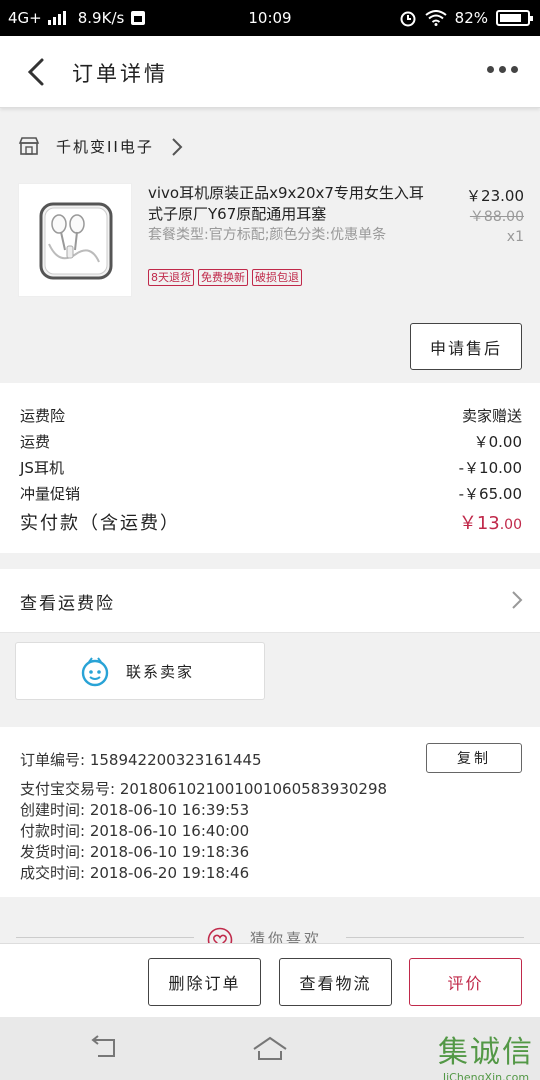 The width and height of the screenshot is (540, 1080). I want to click on order-number: 订单编号: 158942200323161445, so click(141, 760).